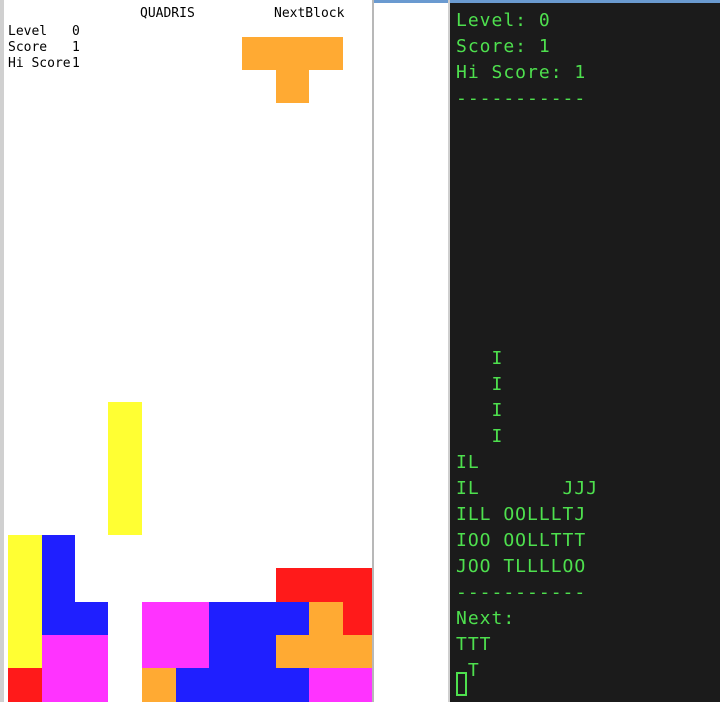  What do you see at coordinates (76, 47) in the screenshot?
I see `score-value: 1` at bounding box center [76, 47].